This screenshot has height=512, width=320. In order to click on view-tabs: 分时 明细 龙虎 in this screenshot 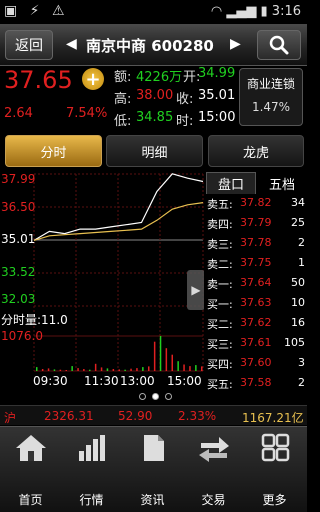, I will do `click(153, 151)`.